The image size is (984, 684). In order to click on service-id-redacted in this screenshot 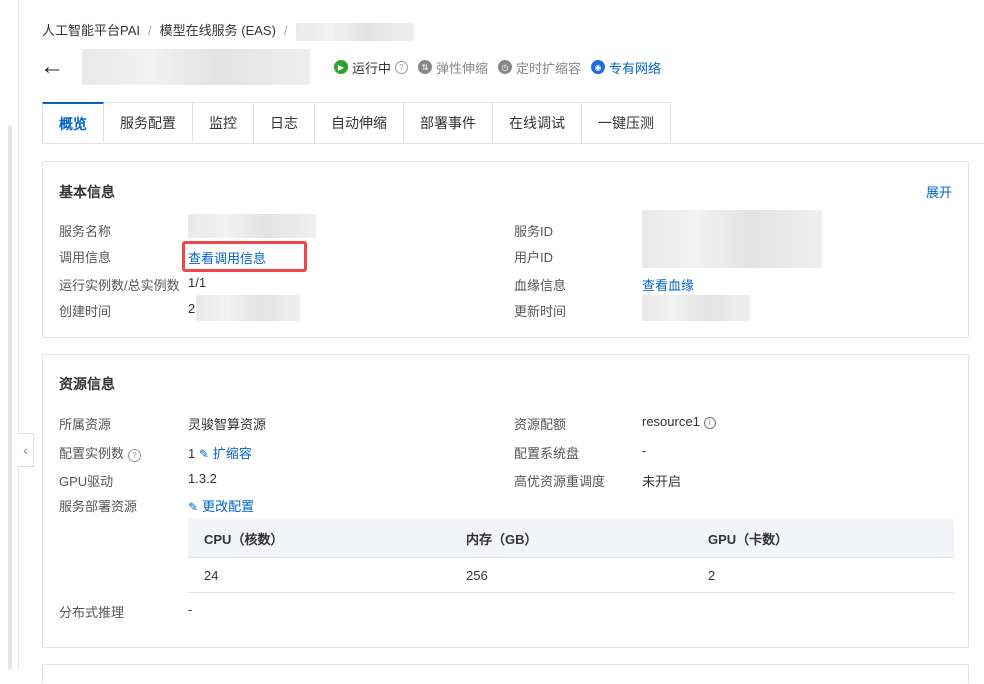, I will do `click(732, 239)`.